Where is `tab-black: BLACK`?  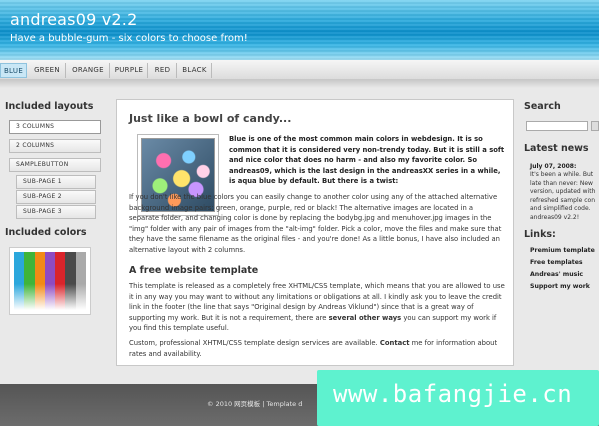 tab-black: BLACK is located at coordinates (195, 70).